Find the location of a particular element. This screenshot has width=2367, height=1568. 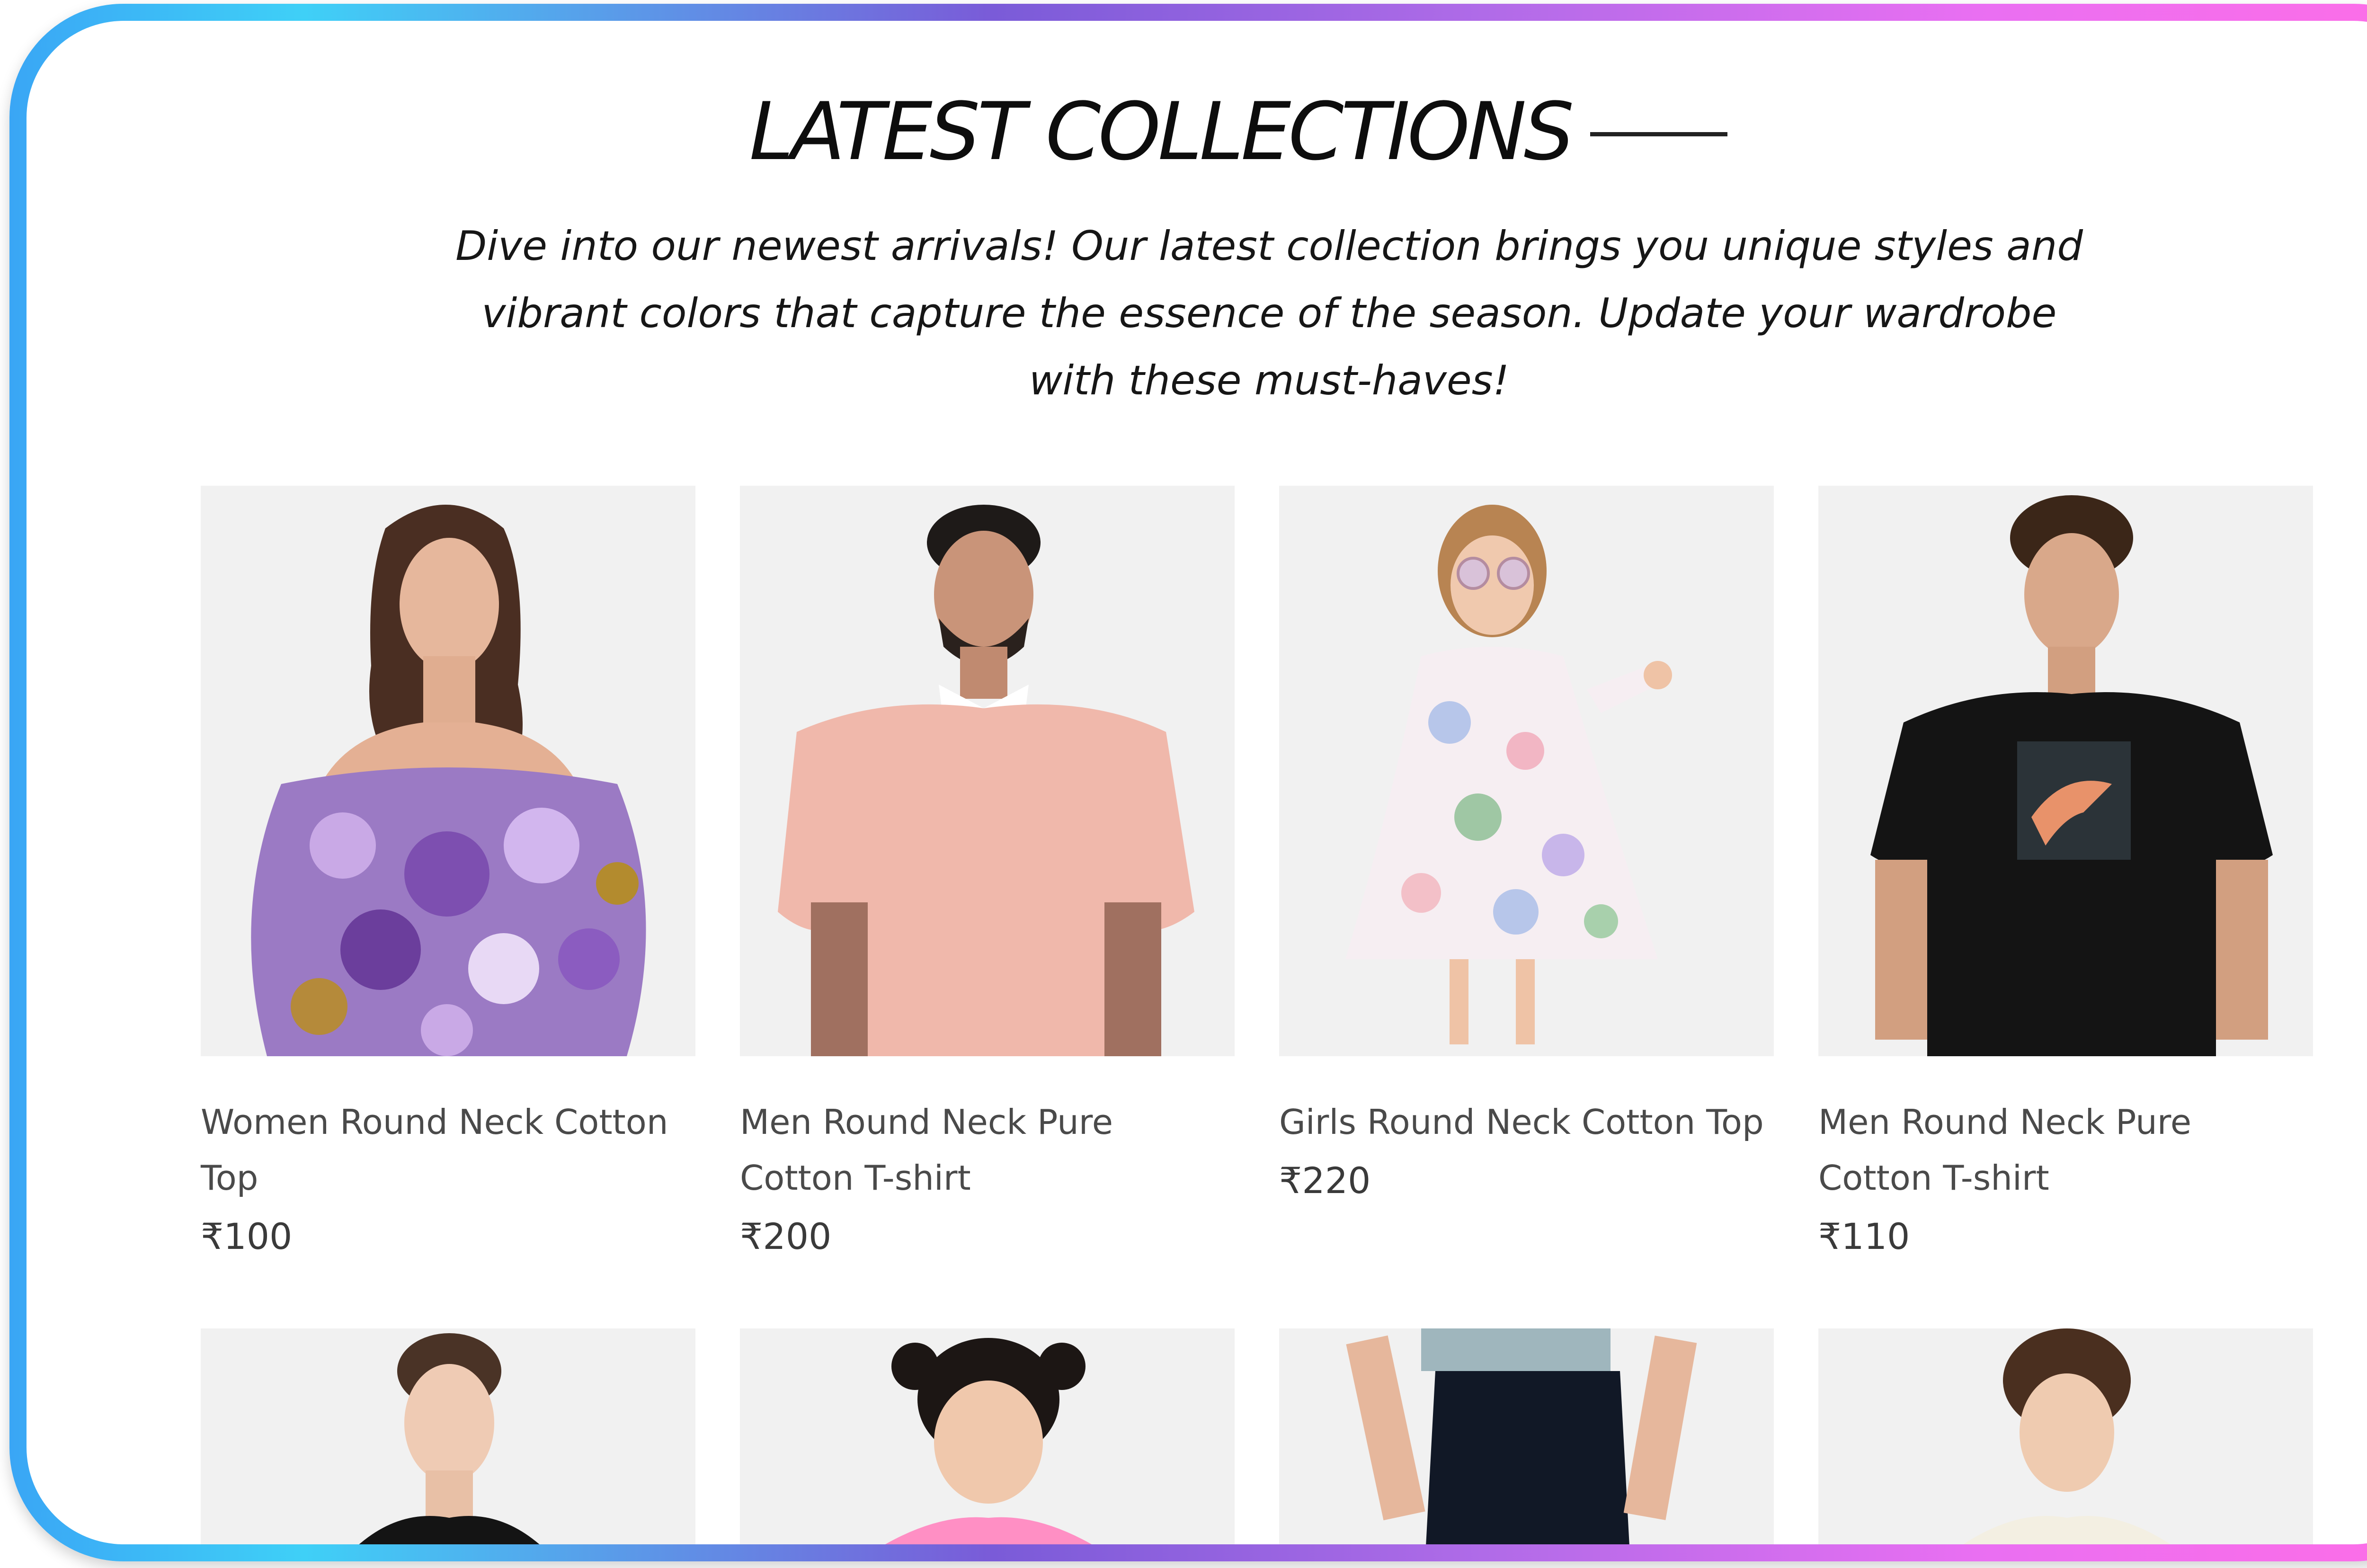

product-price: ₹110 is located at coordinates (1864, 1236).